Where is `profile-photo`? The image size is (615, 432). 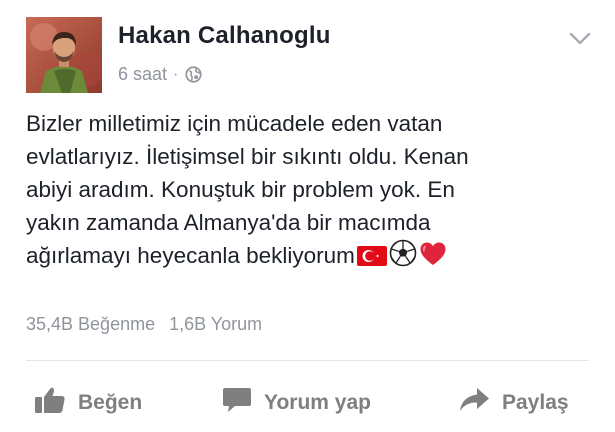 profile-photo is located at coordinates (64, 55).